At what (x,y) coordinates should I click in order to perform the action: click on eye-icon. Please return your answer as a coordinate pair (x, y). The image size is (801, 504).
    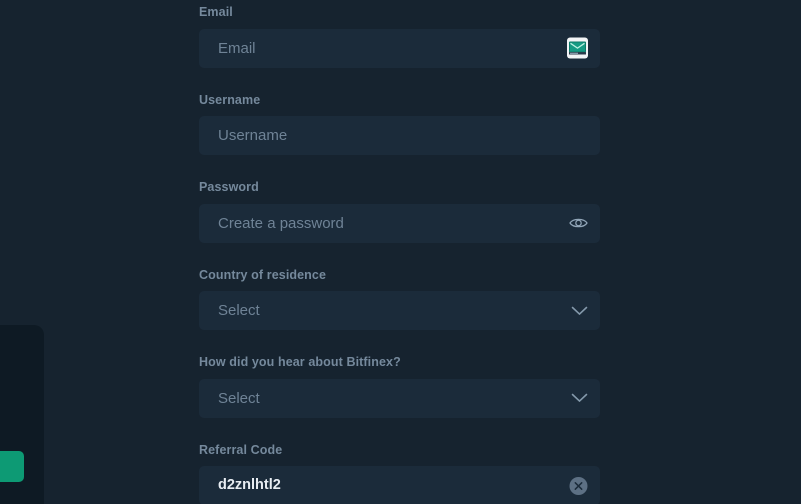
    Looking at the image, I should click on (578, 223).